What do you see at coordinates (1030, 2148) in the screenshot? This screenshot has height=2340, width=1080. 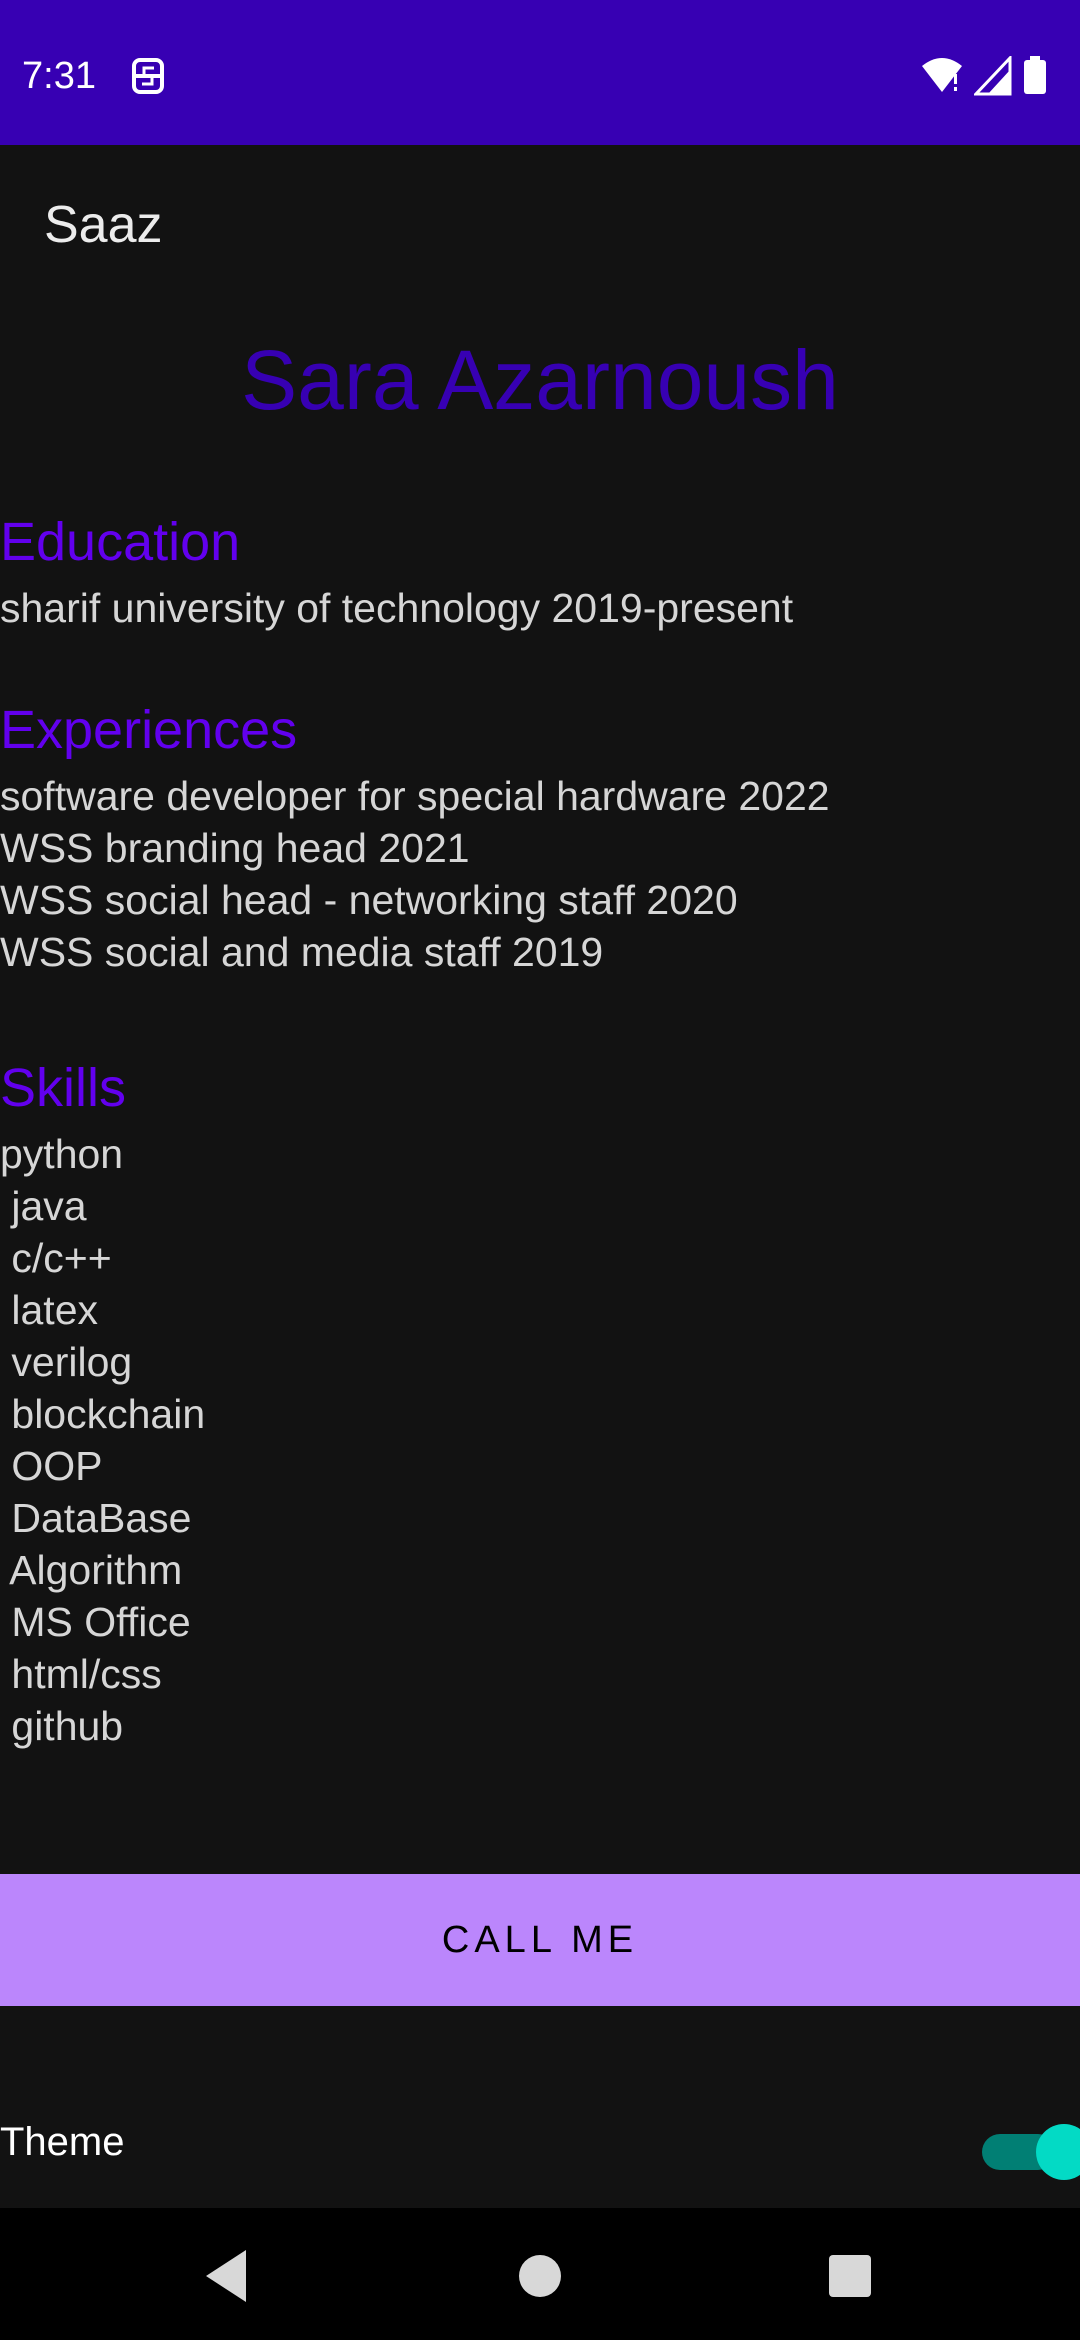 I see `theme-switch` at bounding box center [1030, 2148].